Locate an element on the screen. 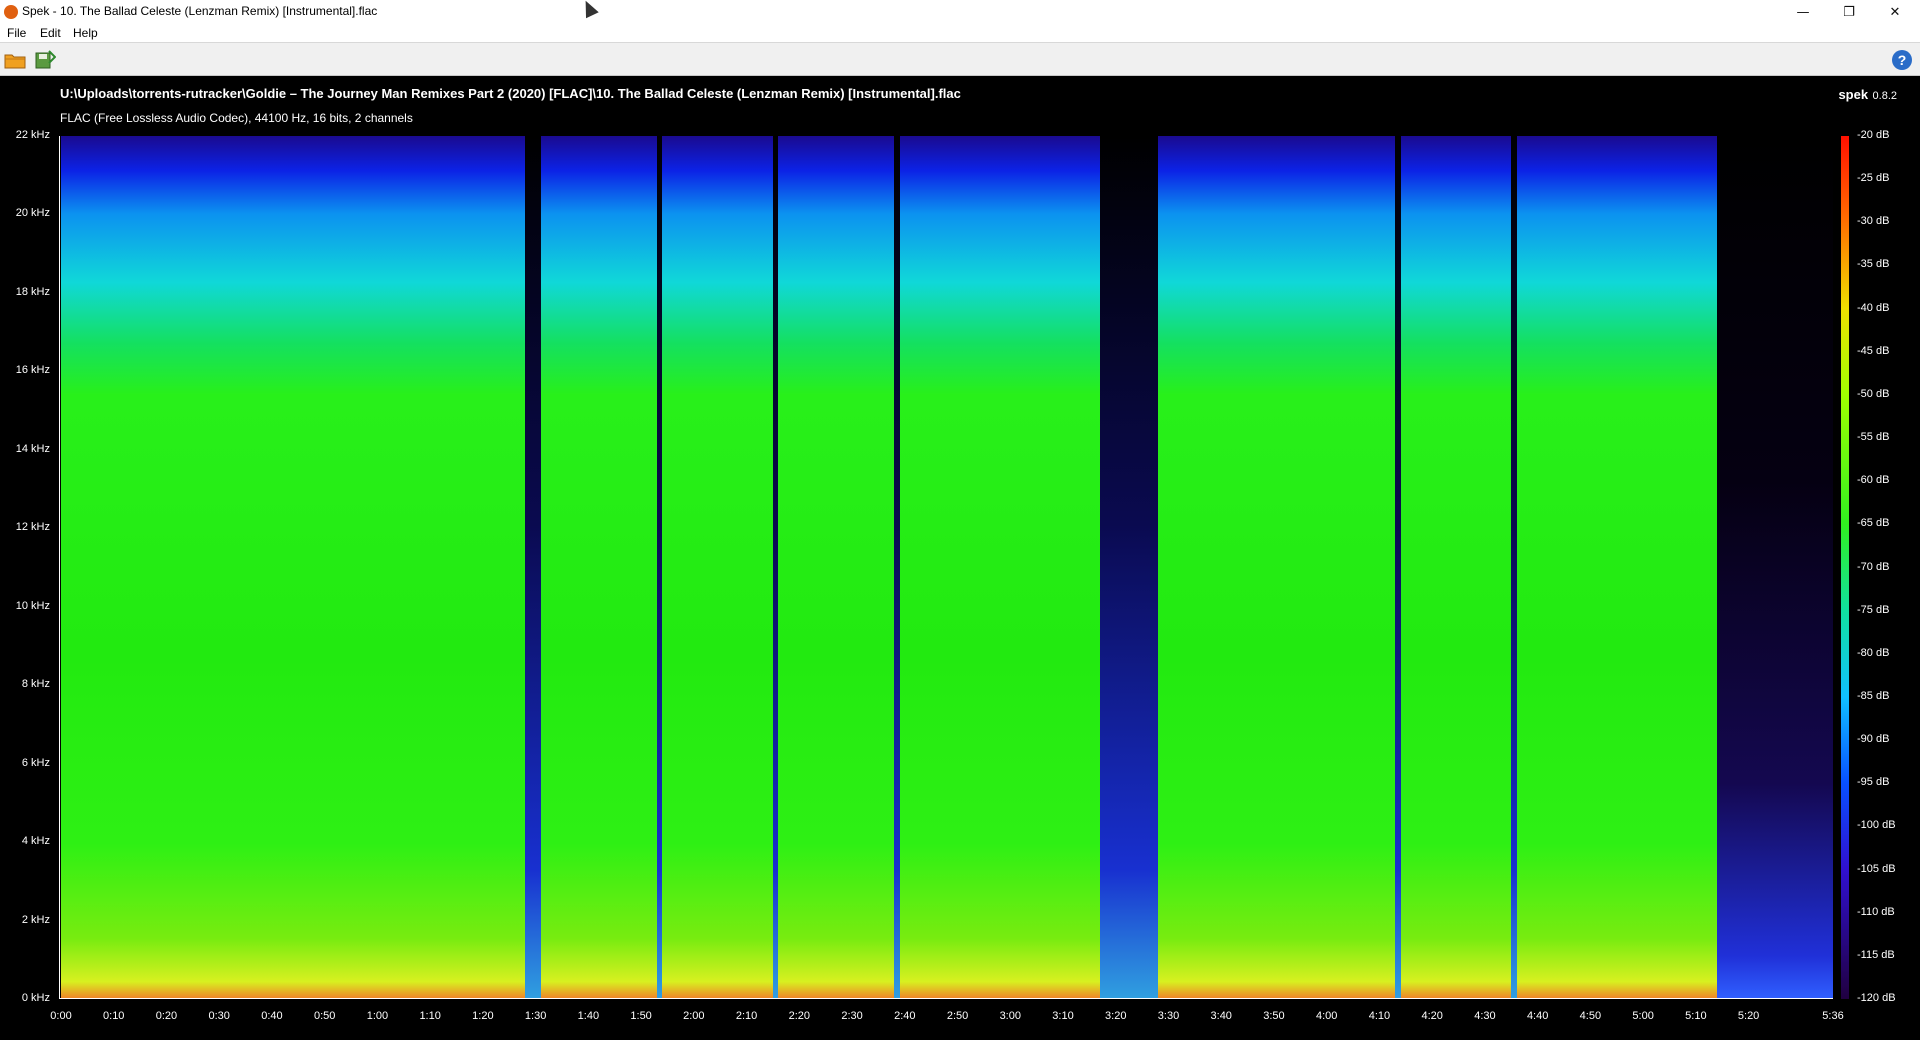 The image size is (1920, 1040). db-tick-label: -50 dB is located at coordinates (1873, 393).